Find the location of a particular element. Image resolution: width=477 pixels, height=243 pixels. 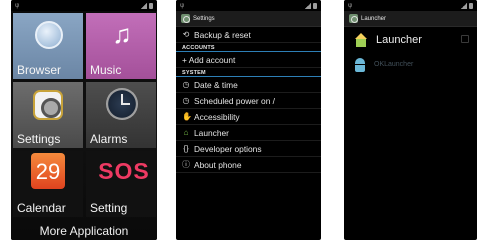

app-label: Calendar is located at coordinates (41, 208).